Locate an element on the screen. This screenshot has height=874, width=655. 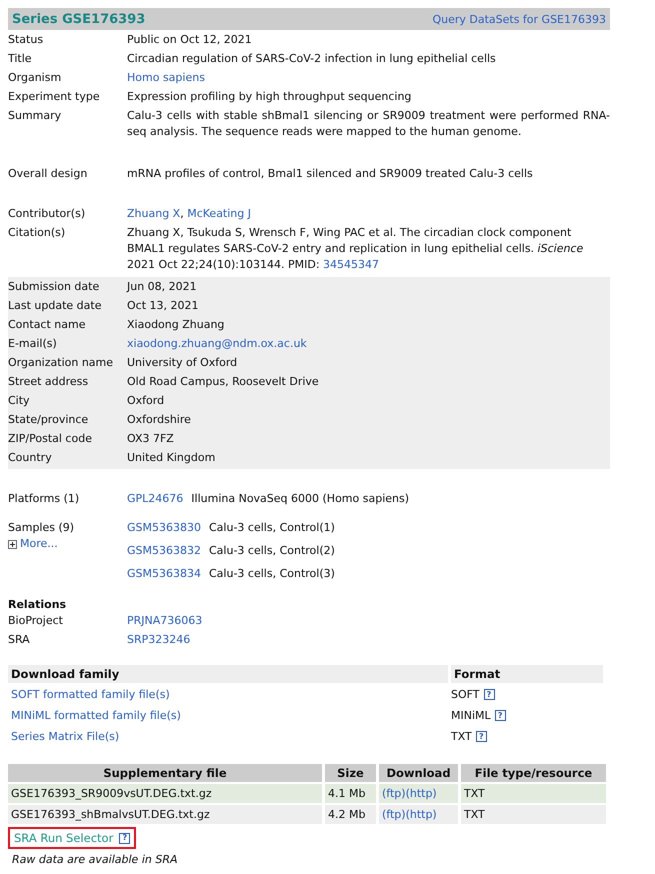
column-header: Download family is located at coordinates (228, 674).